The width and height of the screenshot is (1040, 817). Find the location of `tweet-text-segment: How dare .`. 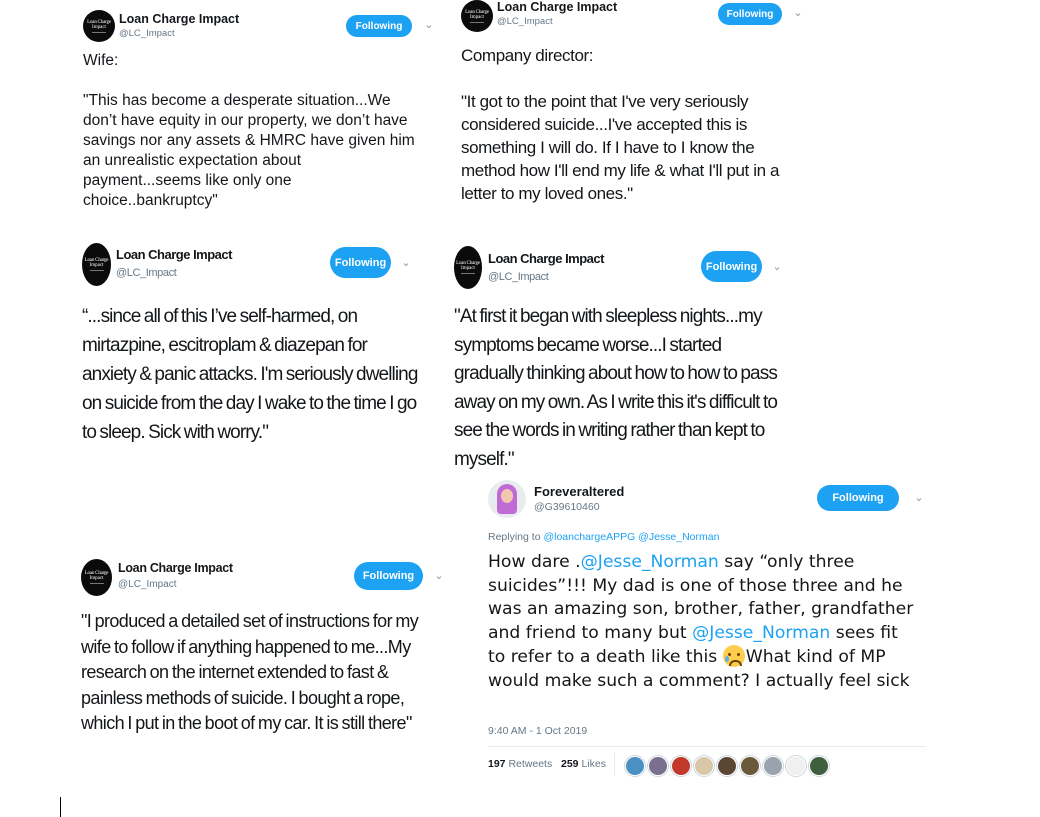

tweet-text-segment: How dare . is located at coordinates (534, 562).